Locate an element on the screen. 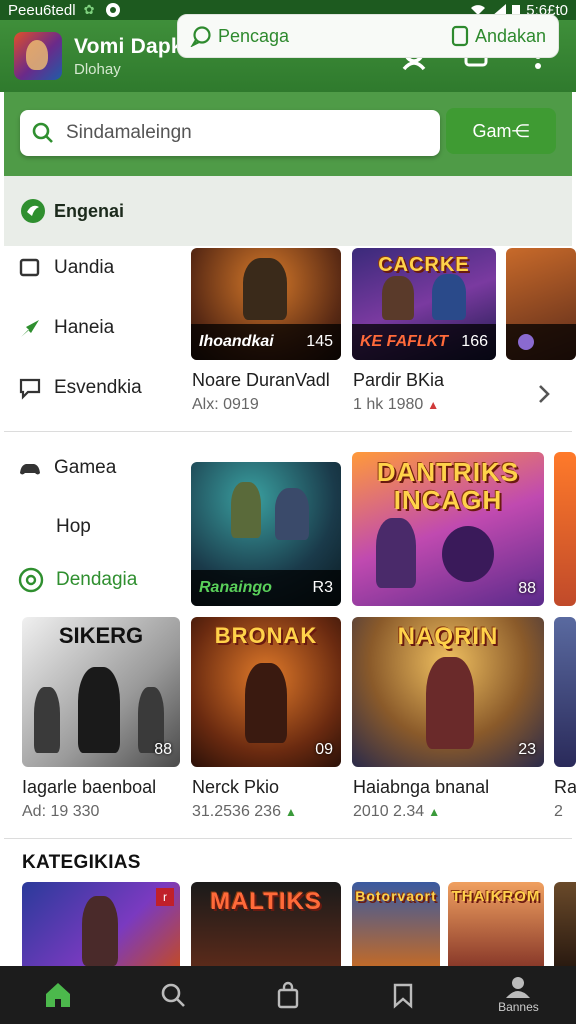 The height and width of the screenshot is (1024, 576). game-card-9-title: Haiabnga bnanal is located at coordinates (421, 787).